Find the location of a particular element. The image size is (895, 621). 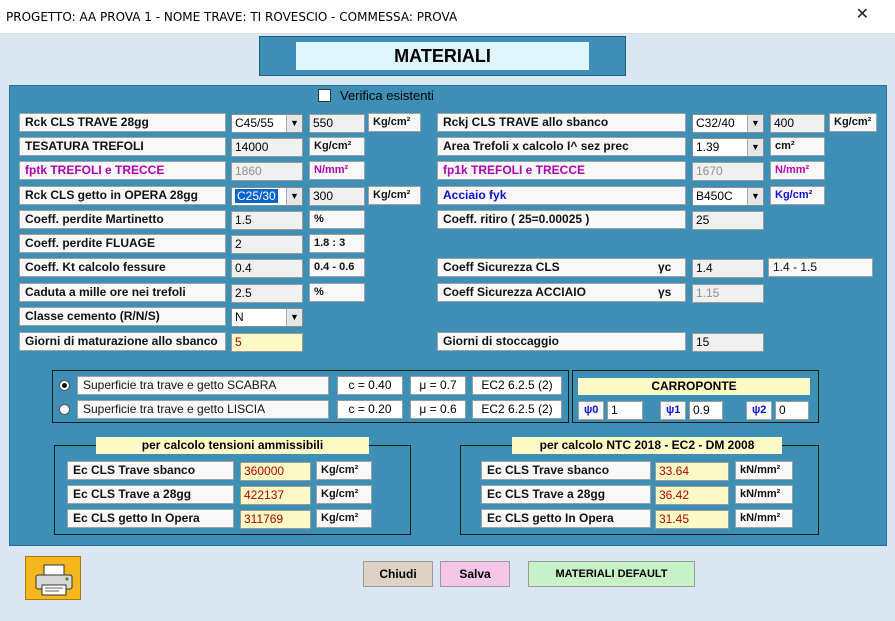

rck-trave-select-value: C45/55 is located at coordinates (254, 123).